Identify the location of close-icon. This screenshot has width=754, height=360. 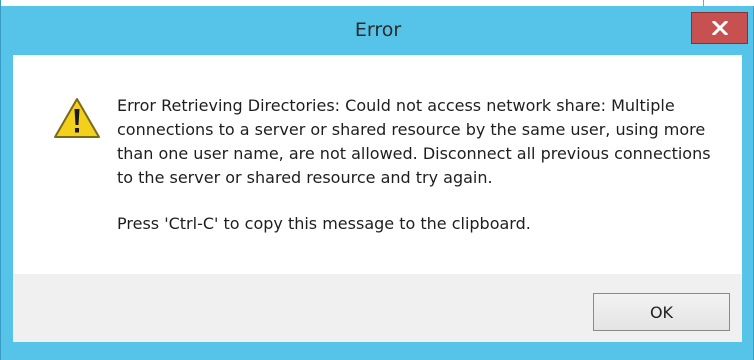
(719, 28).